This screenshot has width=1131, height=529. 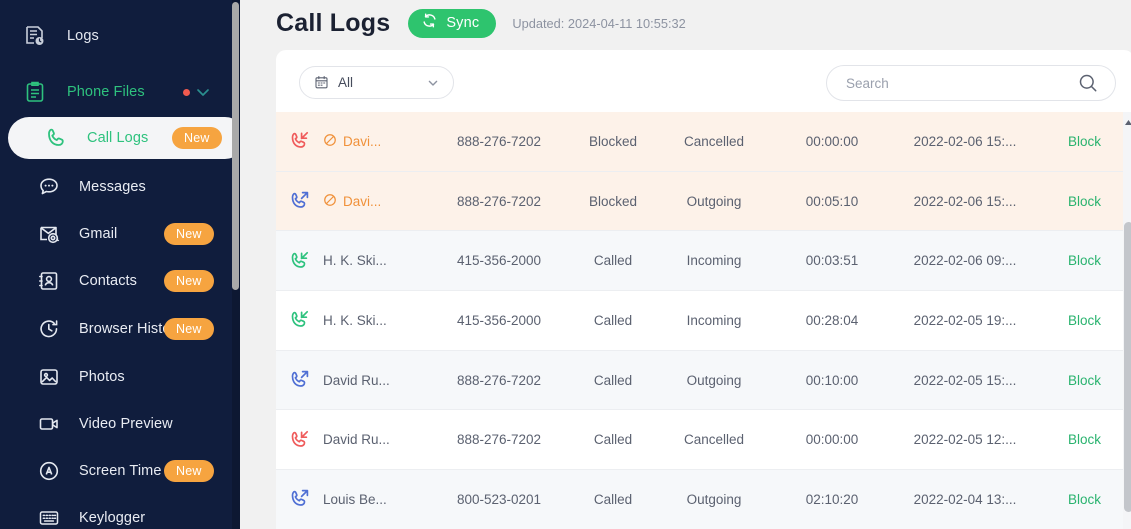 What do you see at coordinates (376, 82) in the screenshot?
I see `date-filter-select: All` at bounding box center [376, 82].